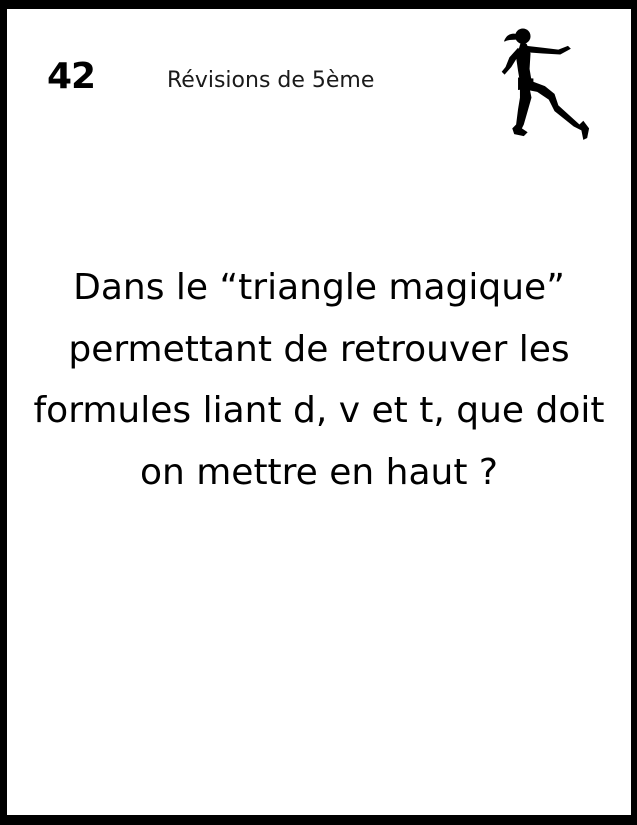 The image size is (637, 825). What do you see at coordinates (271, 80) in the screenshot?
I see `card-subject: Révisions de 5ème` at bounding box center [271, 80].